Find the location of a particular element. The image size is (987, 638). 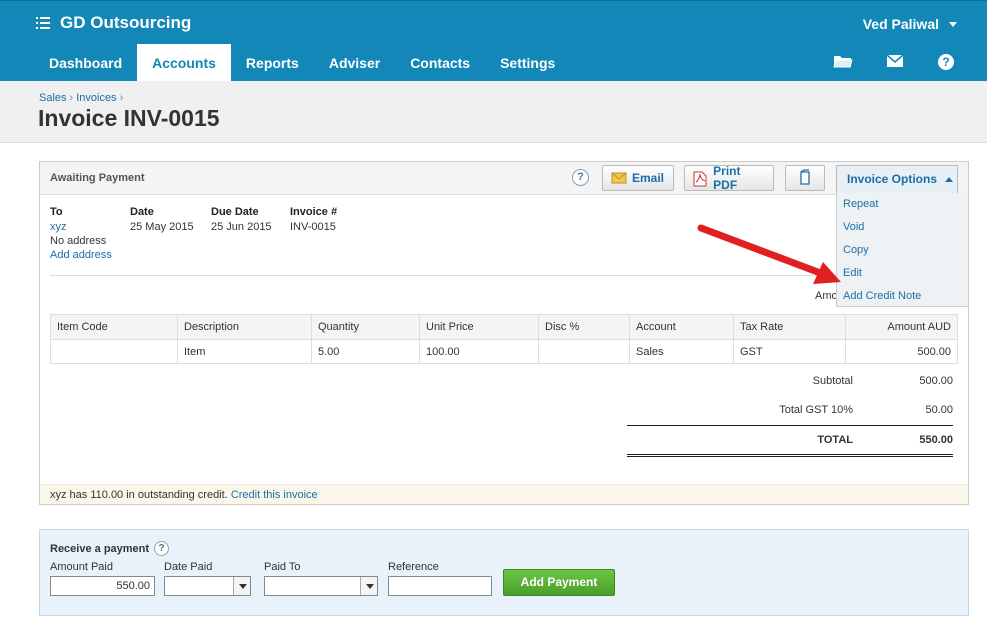

payment-title-label: Receive a payment is located at coordinates (100, 548).